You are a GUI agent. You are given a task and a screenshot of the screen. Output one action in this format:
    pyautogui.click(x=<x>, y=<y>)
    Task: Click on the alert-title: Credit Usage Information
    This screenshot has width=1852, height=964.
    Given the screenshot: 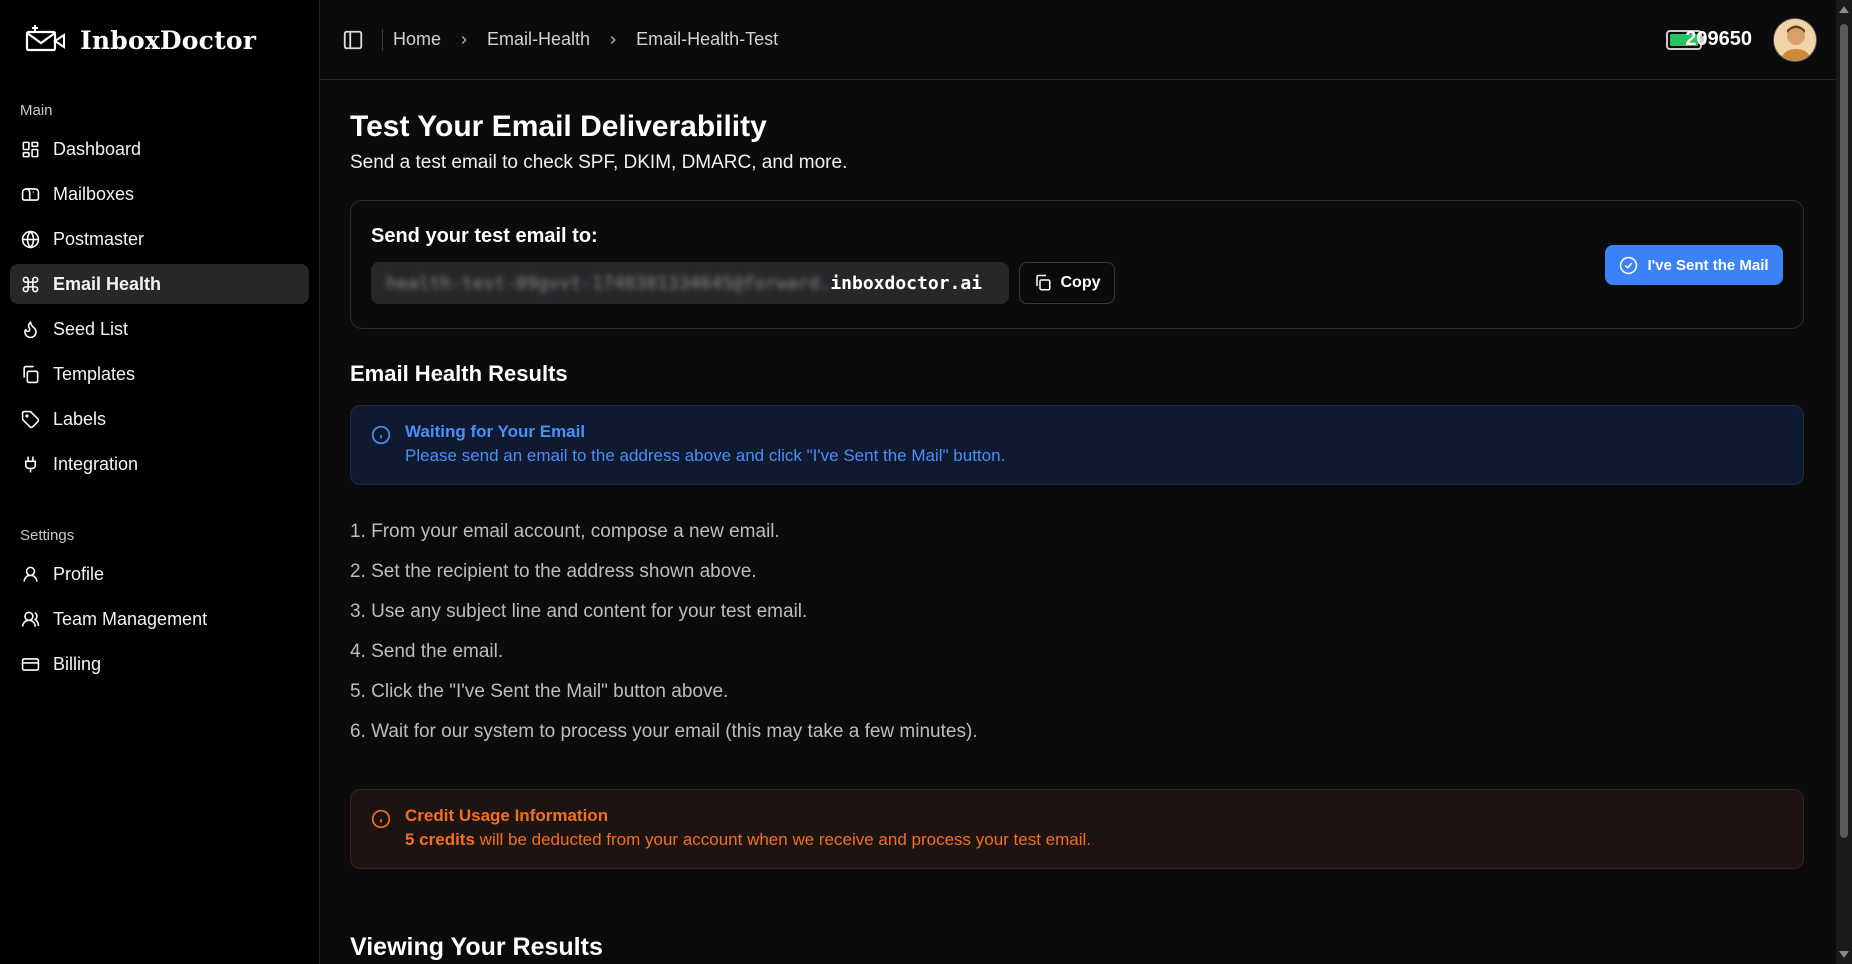 What is the action you would take?
    pyautogui.click(x=507, y=815)
    